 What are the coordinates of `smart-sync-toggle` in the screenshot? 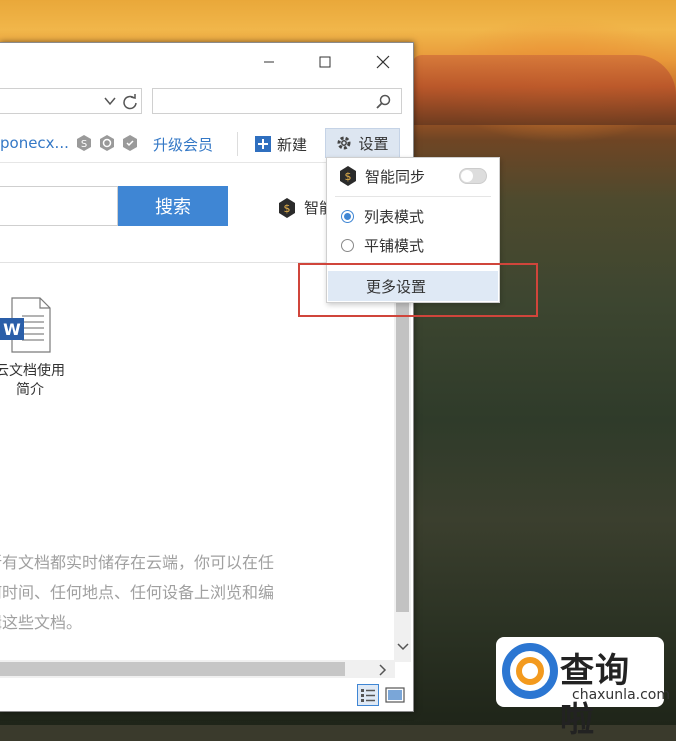 It's located at (473, 176).